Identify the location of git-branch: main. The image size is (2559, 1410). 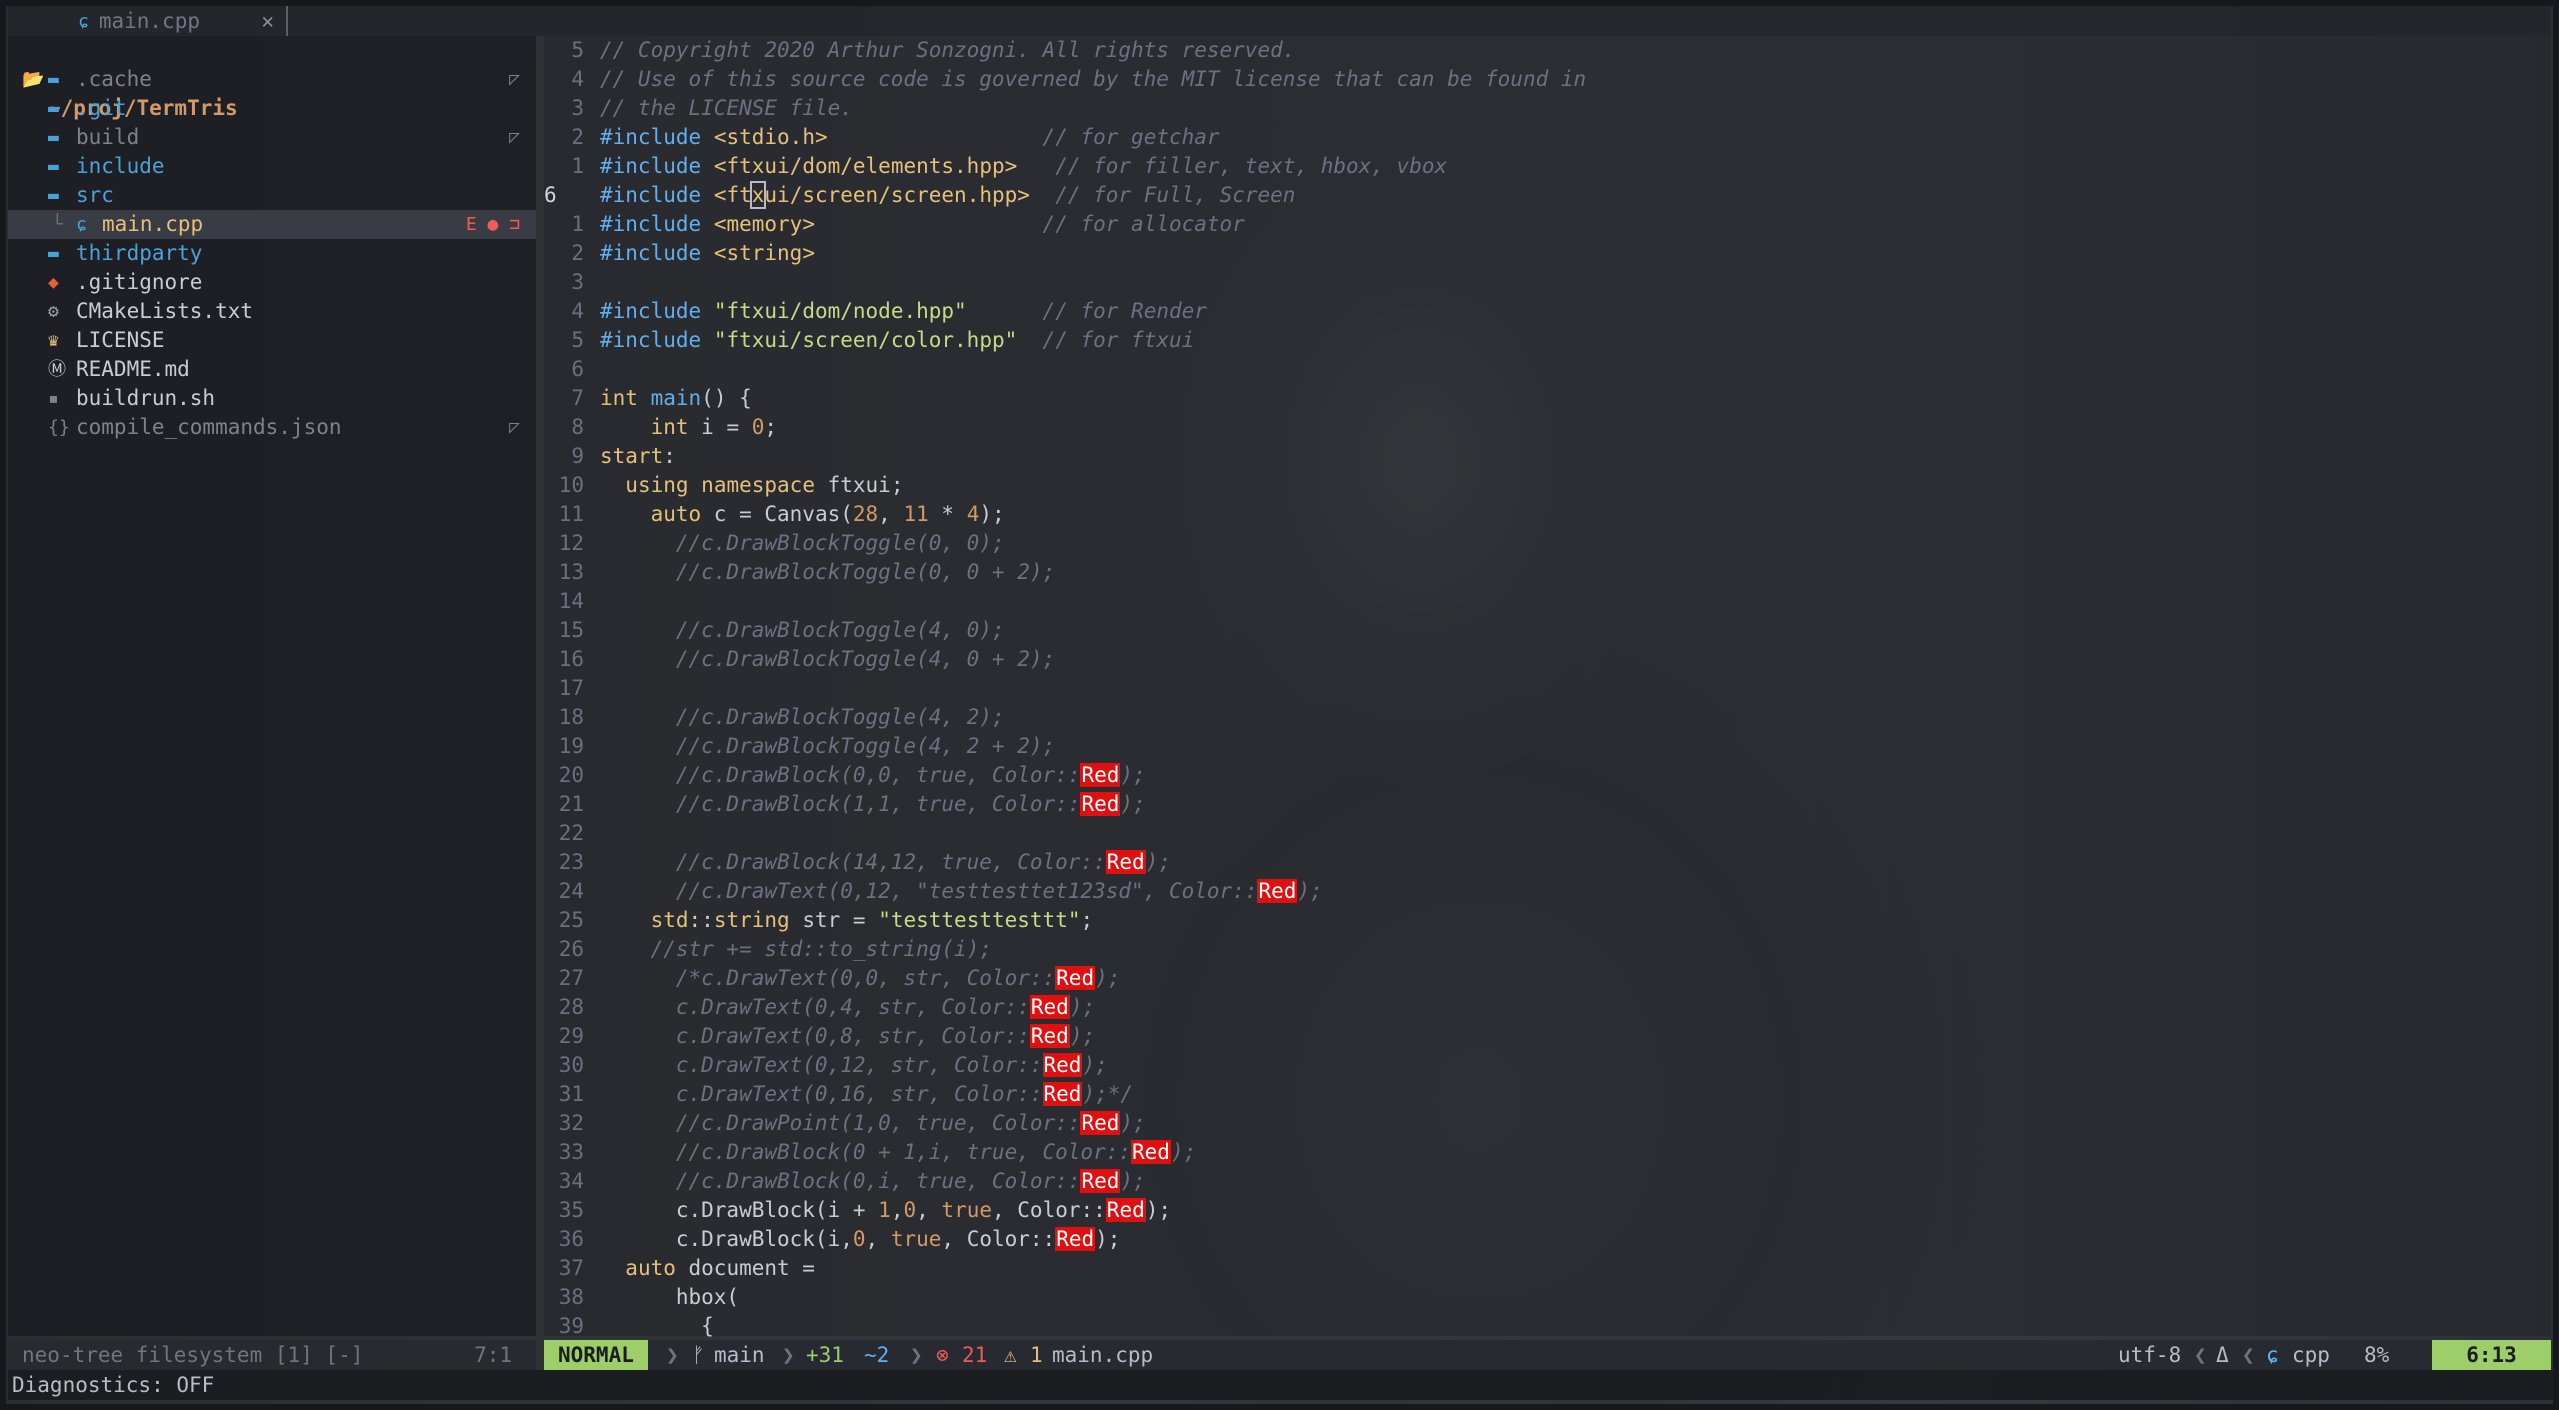
(739, 1355).